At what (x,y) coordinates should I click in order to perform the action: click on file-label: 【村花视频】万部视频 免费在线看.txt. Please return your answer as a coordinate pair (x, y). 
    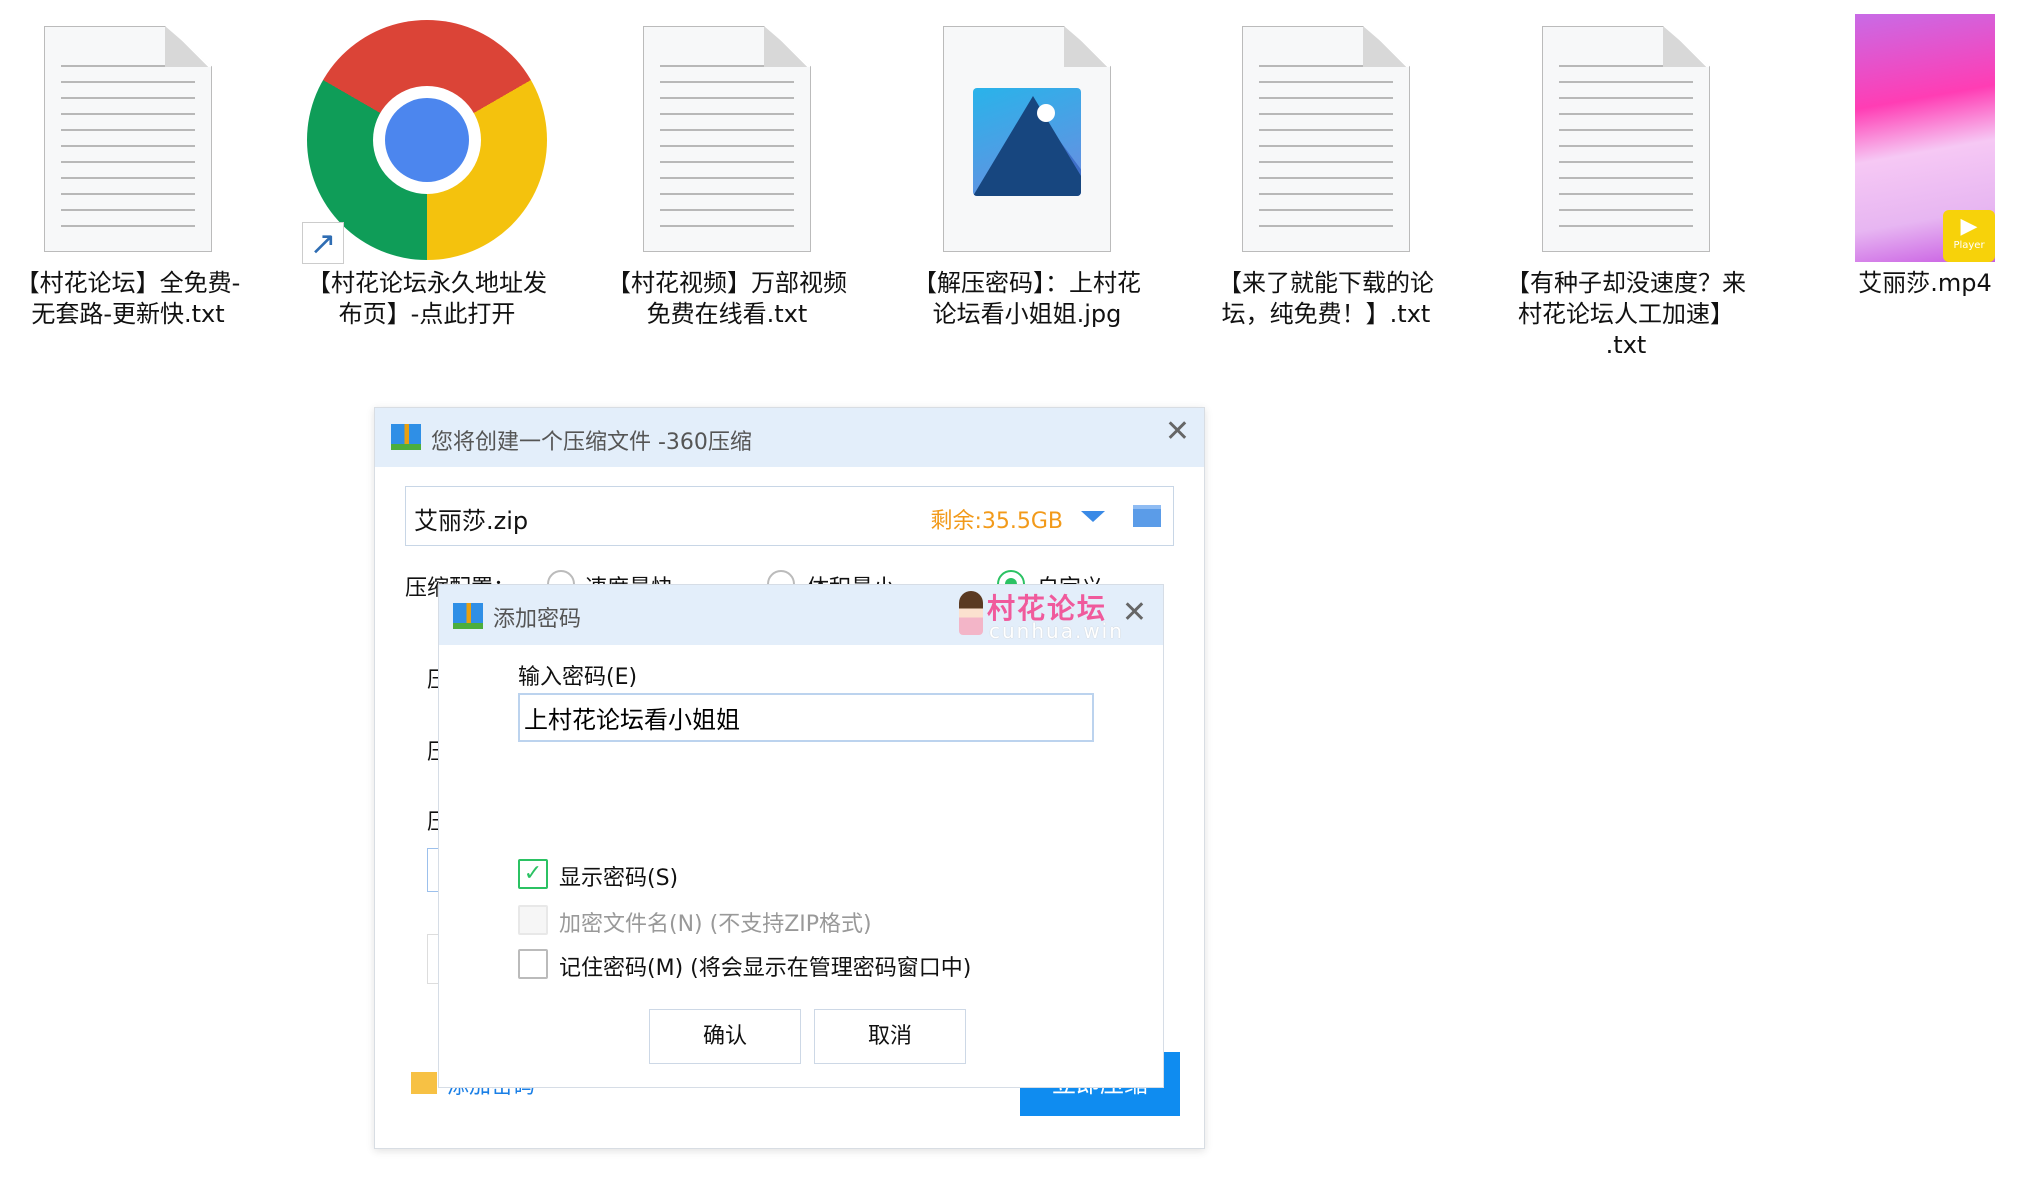
    Looking at the image, I should click on (727, 298).